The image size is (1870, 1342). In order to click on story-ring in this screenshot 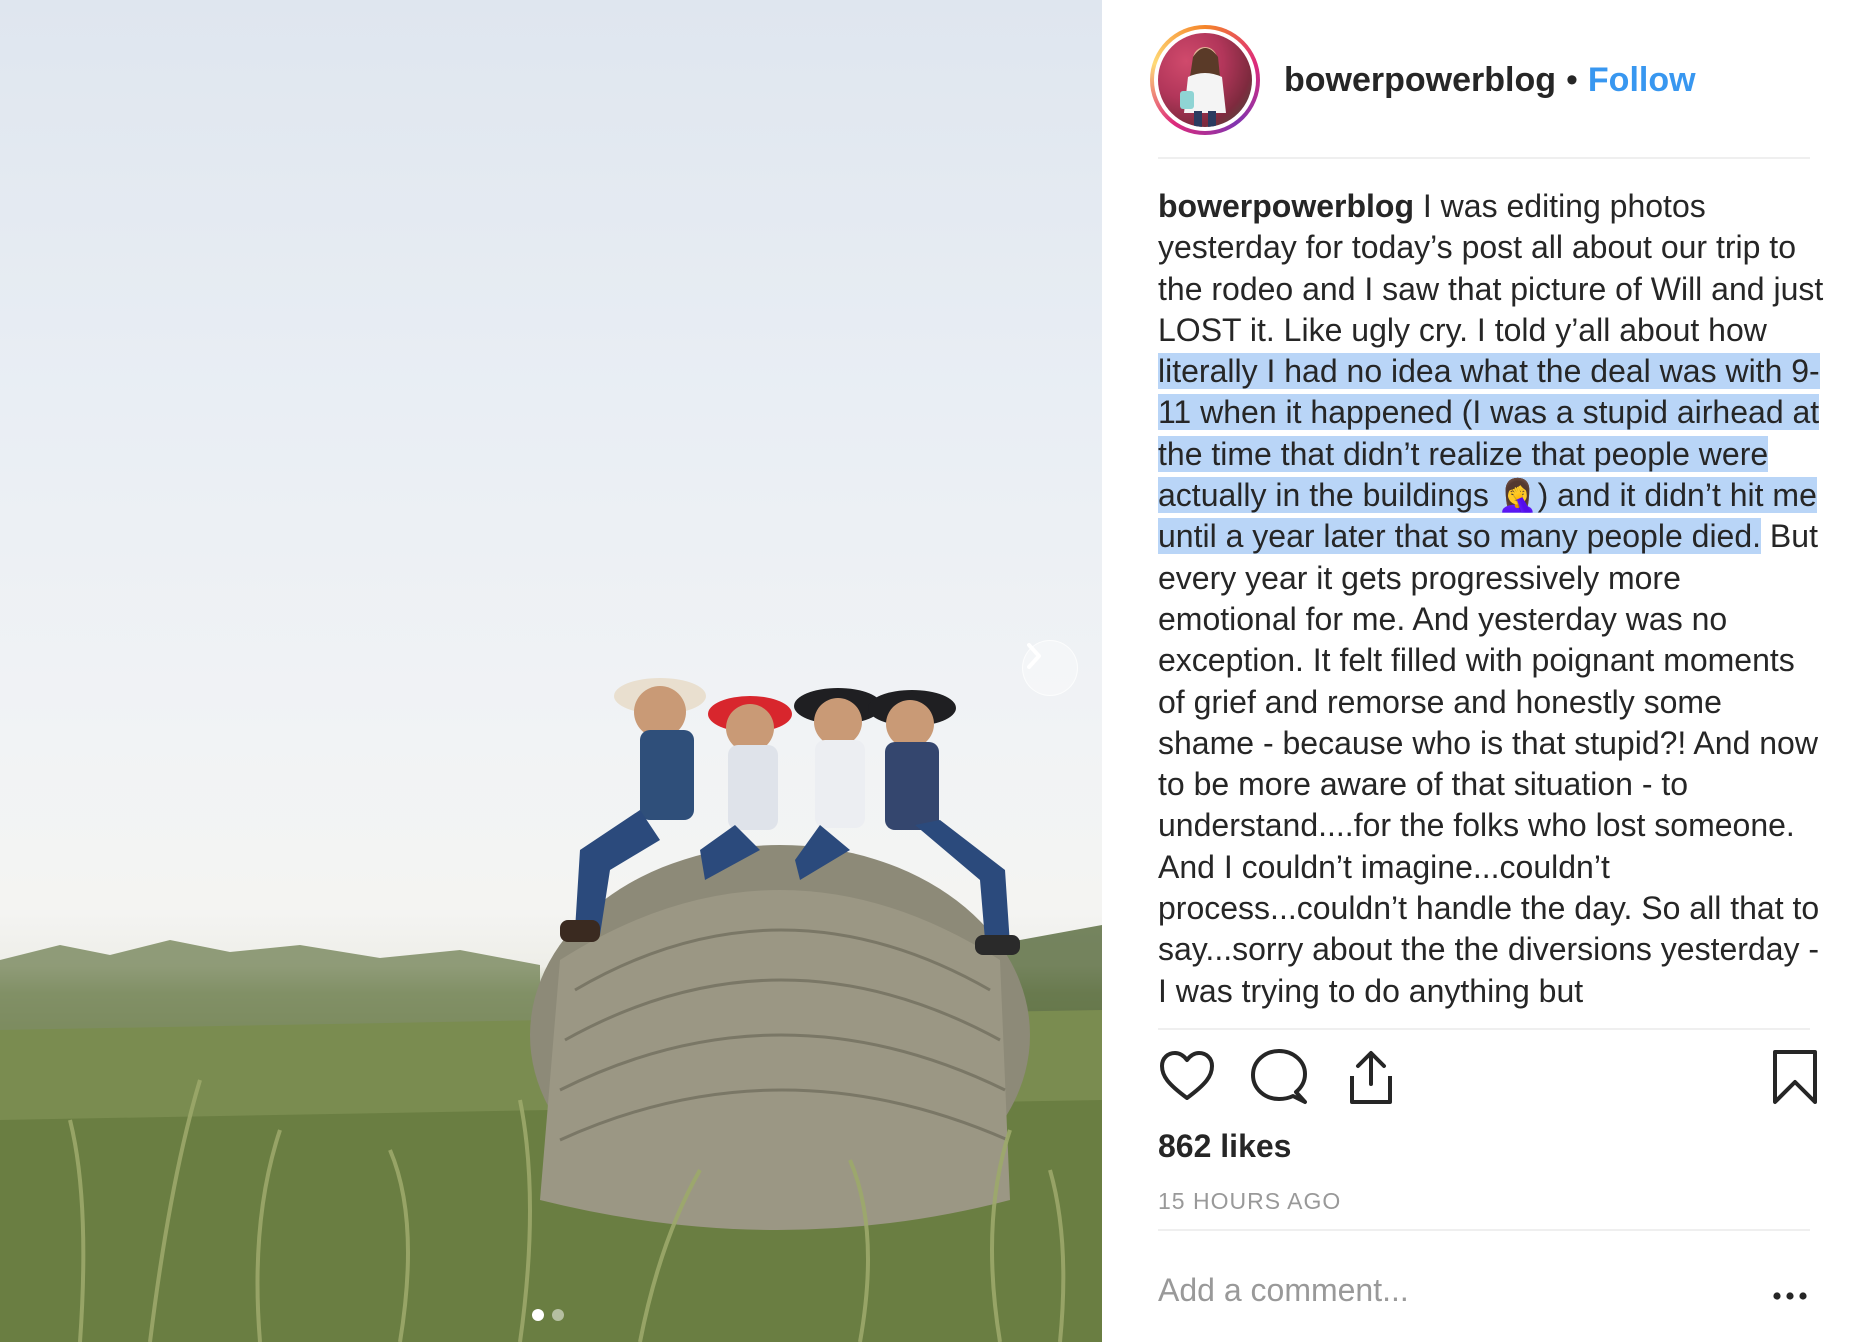, I will do `click(1205, 80)`.